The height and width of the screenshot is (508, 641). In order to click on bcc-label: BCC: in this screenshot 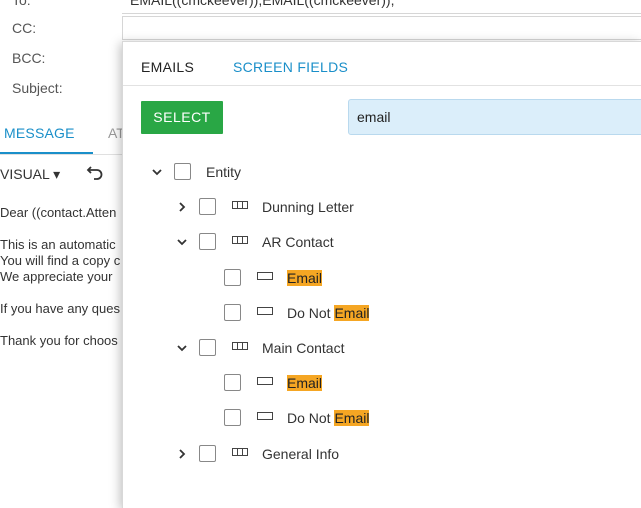, I will do `click(29, 58)`.